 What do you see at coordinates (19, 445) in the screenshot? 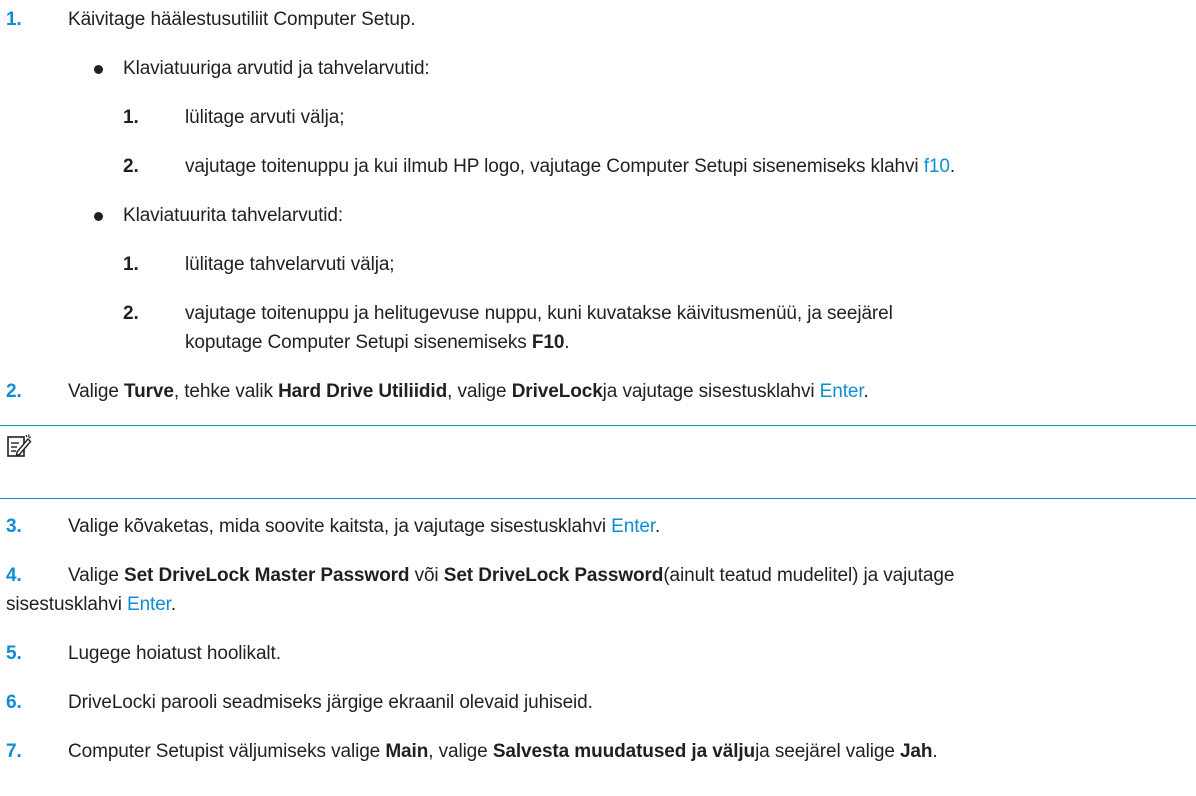
I see `note-pencil-icon` at bounding box center [19, 445].